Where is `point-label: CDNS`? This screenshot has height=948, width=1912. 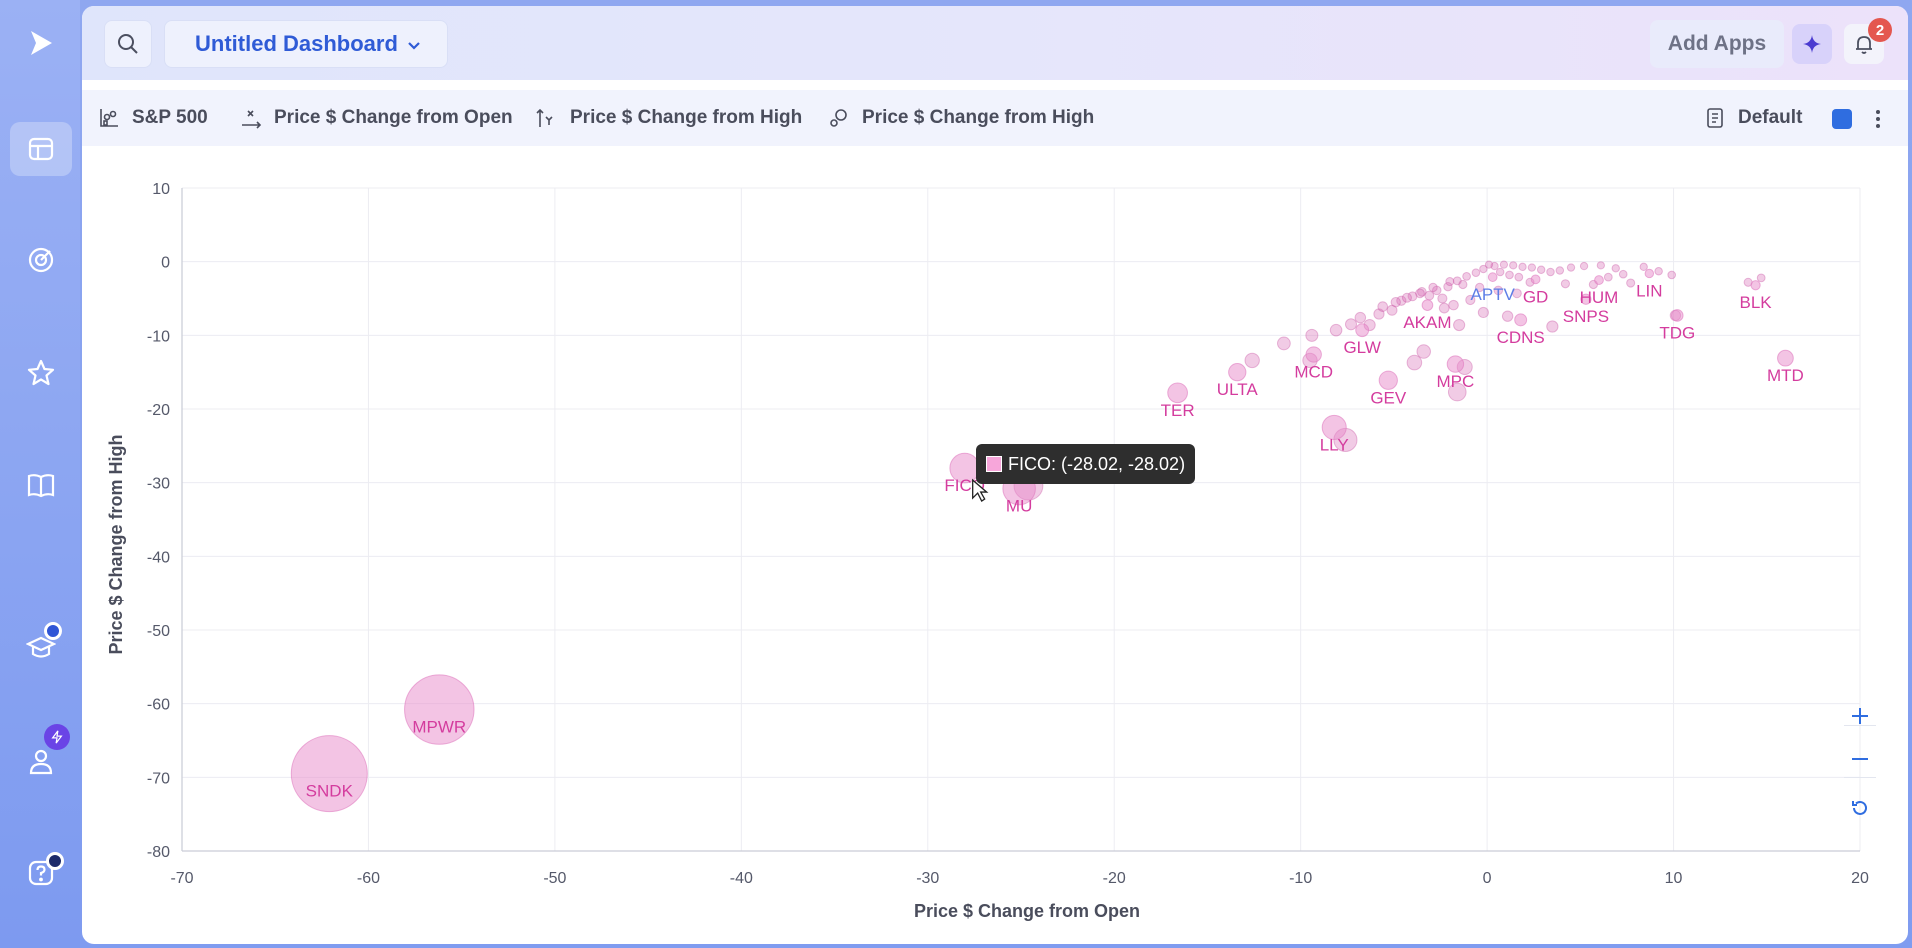 point-label: CDNS is located at coordinates (1521, 337).